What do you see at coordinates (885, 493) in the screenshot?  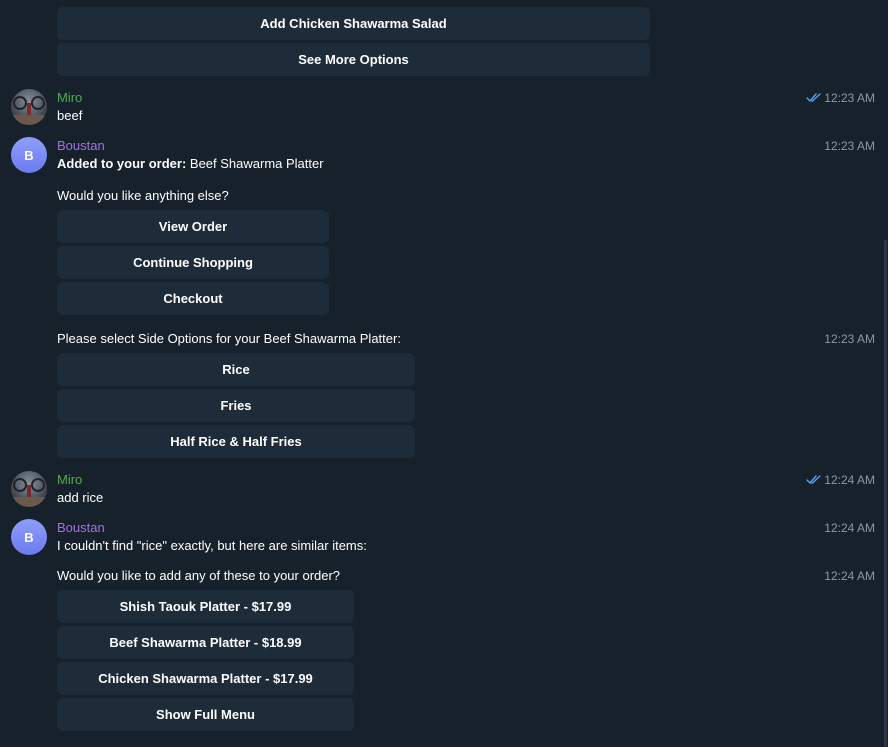 I see `scrollbar` at bounding box center [885, 493].